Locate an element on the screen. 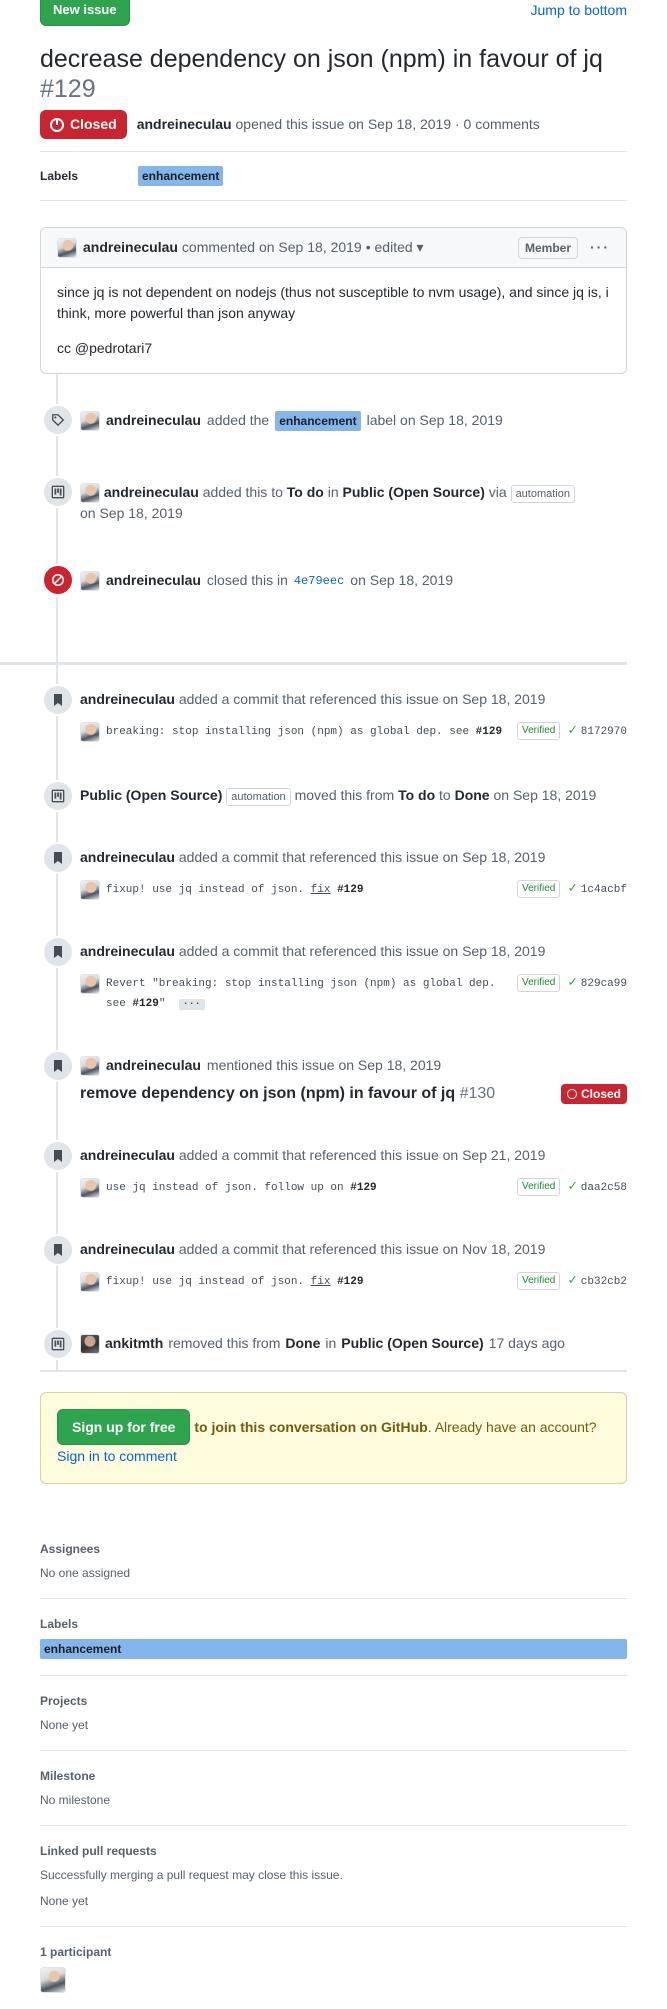 The width and height of the screenshot is (667, 2009). commit-sha-link: cb32cb2 is located at coordinates (604, 1282).